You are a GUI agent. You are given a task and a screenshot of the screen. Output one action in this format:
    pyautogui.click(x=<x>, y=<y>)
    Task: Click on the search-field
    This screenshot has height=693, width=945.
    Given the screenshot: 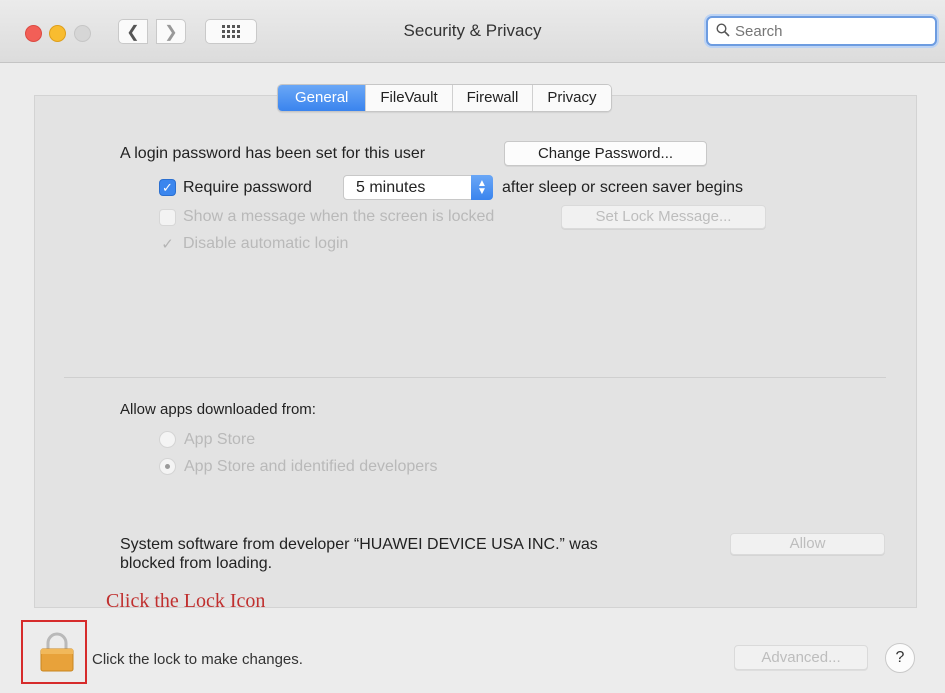 What is the action you would take?
    pyautogui.click(x=821, y=31)
    